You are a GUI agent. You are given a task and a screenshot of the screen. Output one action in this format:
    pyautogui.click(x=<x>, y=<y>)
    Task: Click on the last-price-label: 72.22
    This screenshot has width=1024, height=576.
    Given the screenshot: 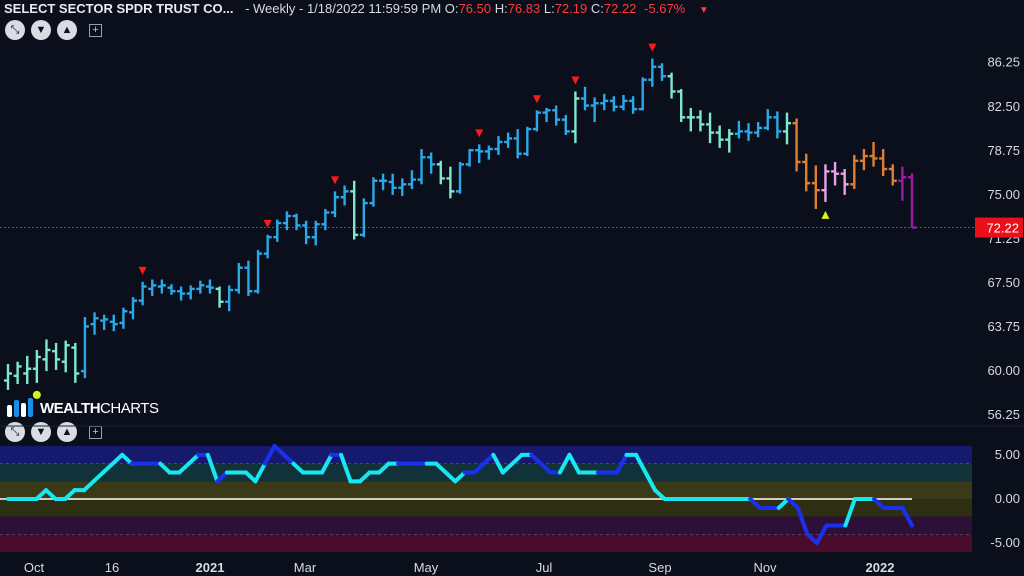 What is the action you would take?
    pyautogui.click(x=1002, y=228)
    